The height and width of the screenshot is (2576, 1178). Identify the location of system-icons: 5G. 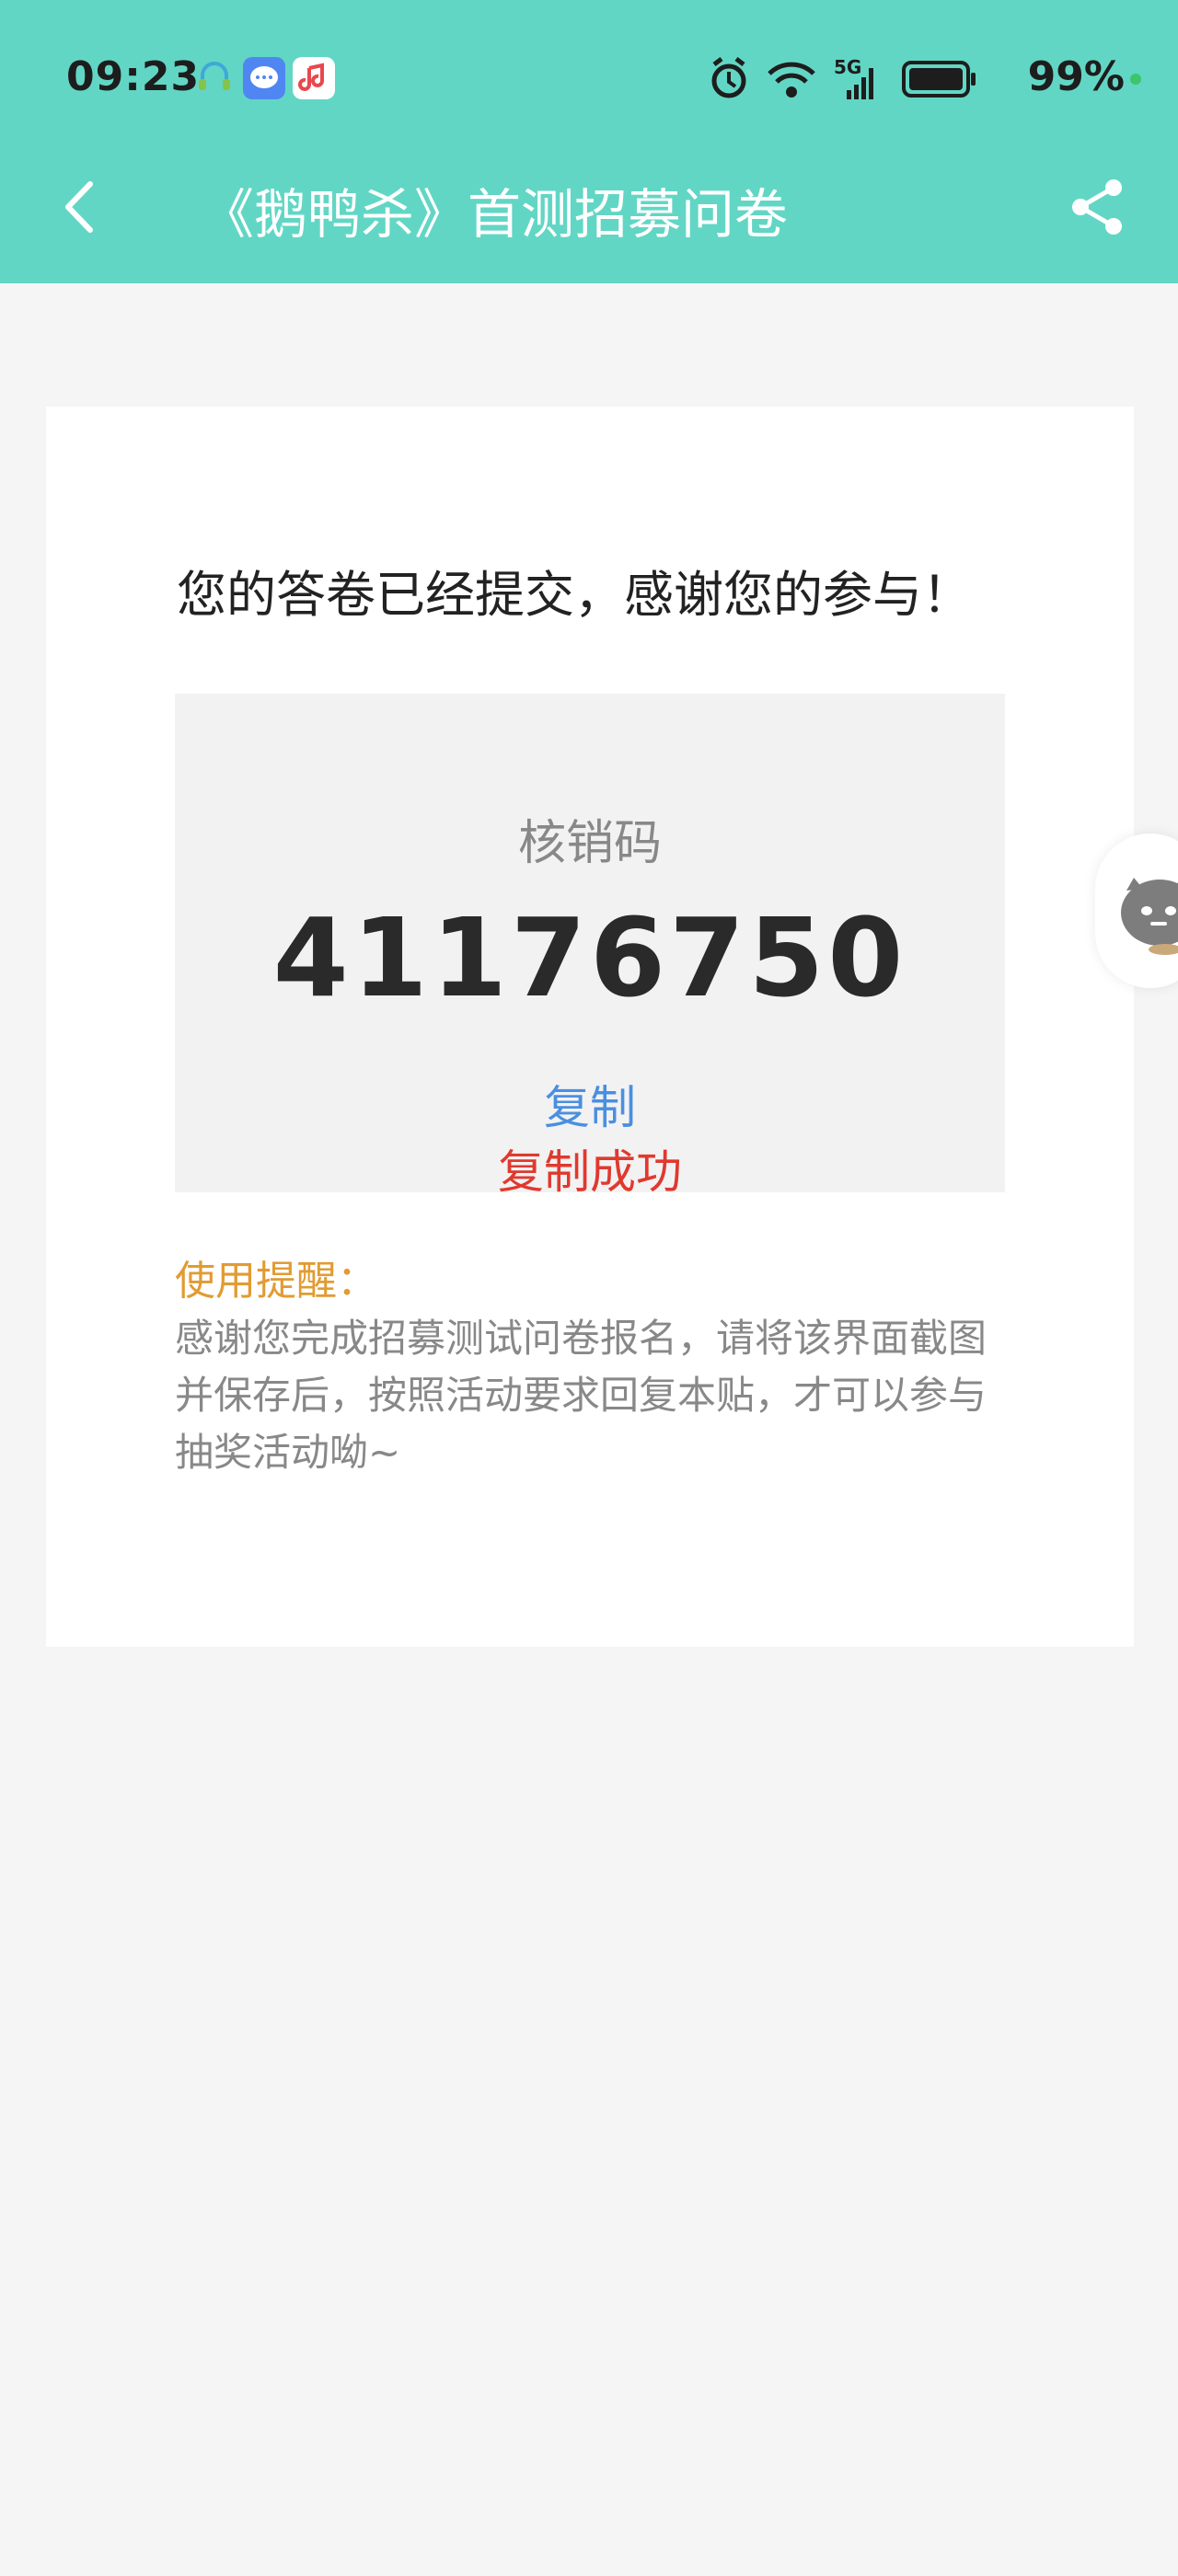
(843, 77).